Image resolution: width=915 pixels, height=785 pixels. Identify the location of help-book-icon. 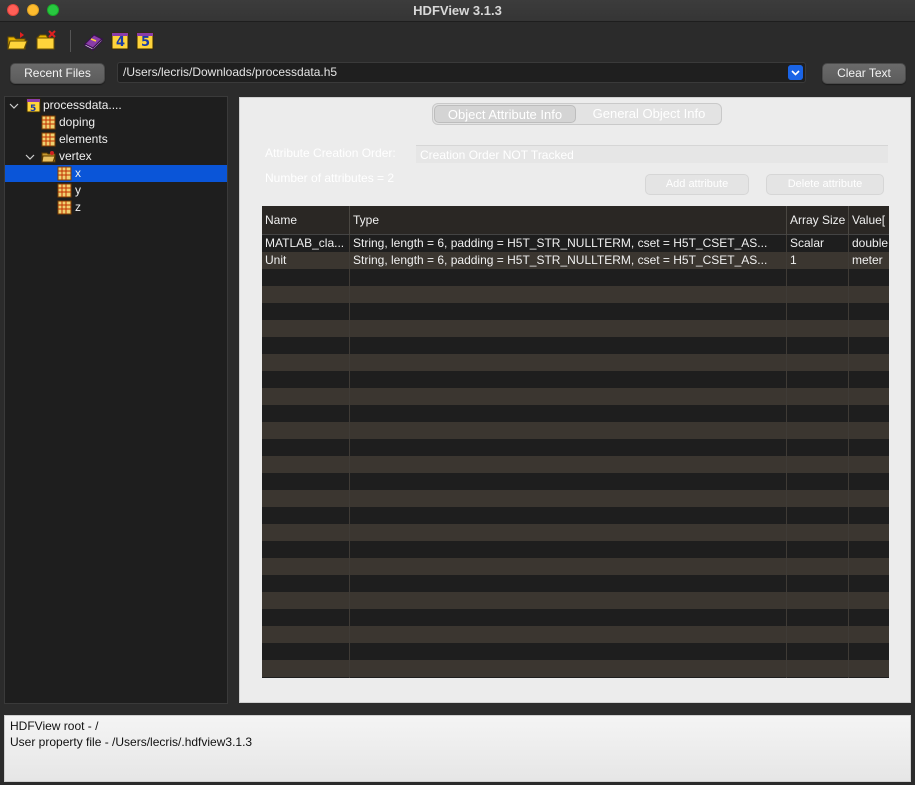
(93, 41).